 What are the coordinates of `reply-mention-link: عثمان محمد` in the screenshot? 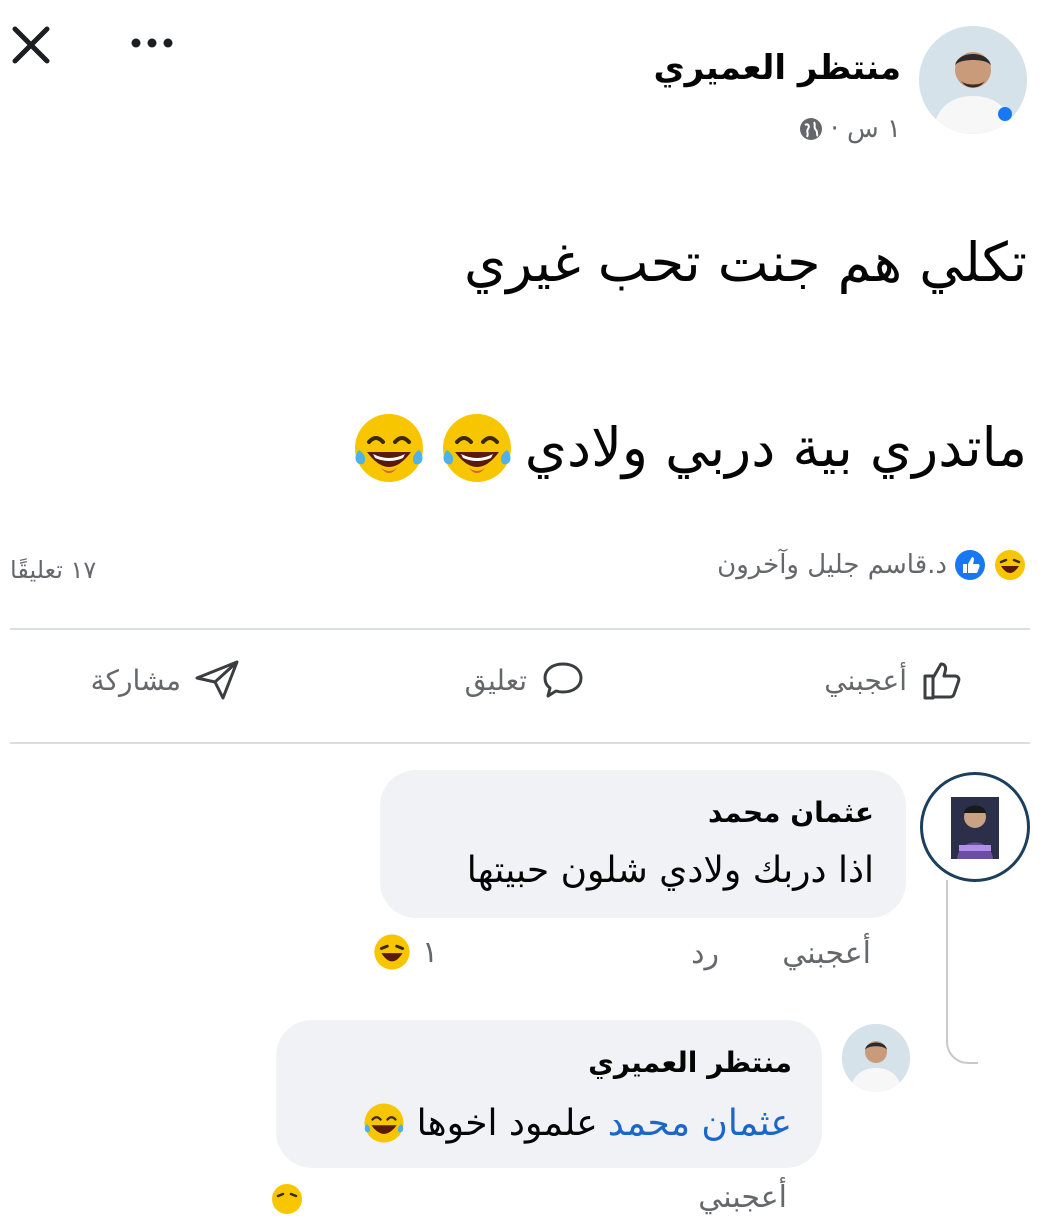 It's located at (700, 1123).